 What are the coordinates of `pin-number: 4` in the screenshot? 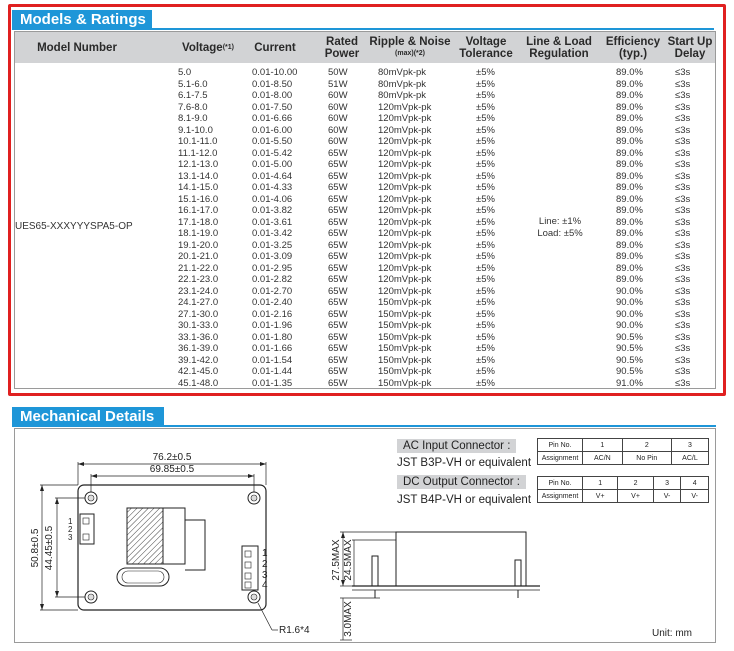 It's located at (694, 483).